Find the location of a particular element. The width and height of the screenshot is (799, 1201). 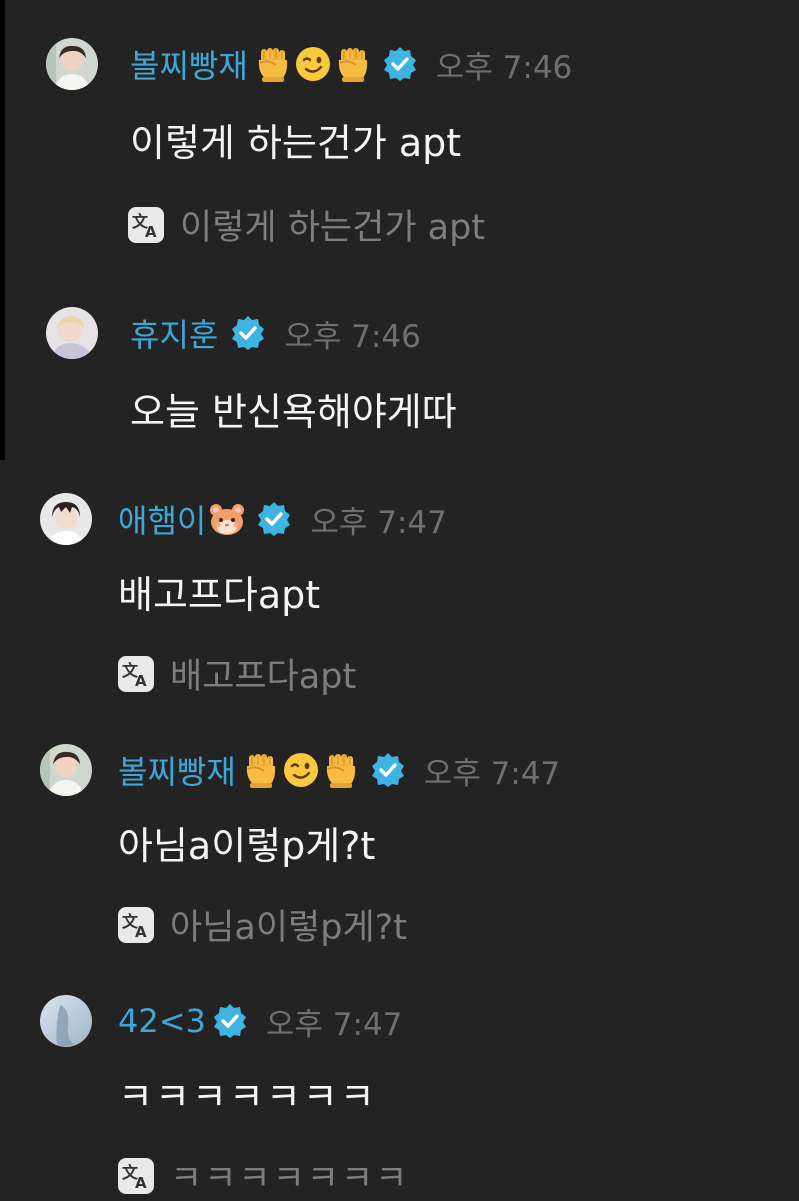

message-text: ㅋㅋㅋㅋㅋㅋㅋ is located at coordinates (247, 1097).